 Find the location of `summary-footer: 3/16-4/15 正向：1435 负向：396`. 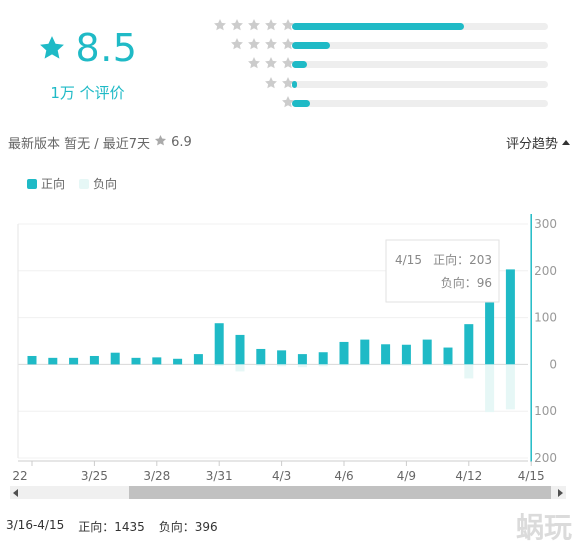

summary-footer: 3/16-4/15 正向：1435 负向：396 is located at coordinates (112, 526).